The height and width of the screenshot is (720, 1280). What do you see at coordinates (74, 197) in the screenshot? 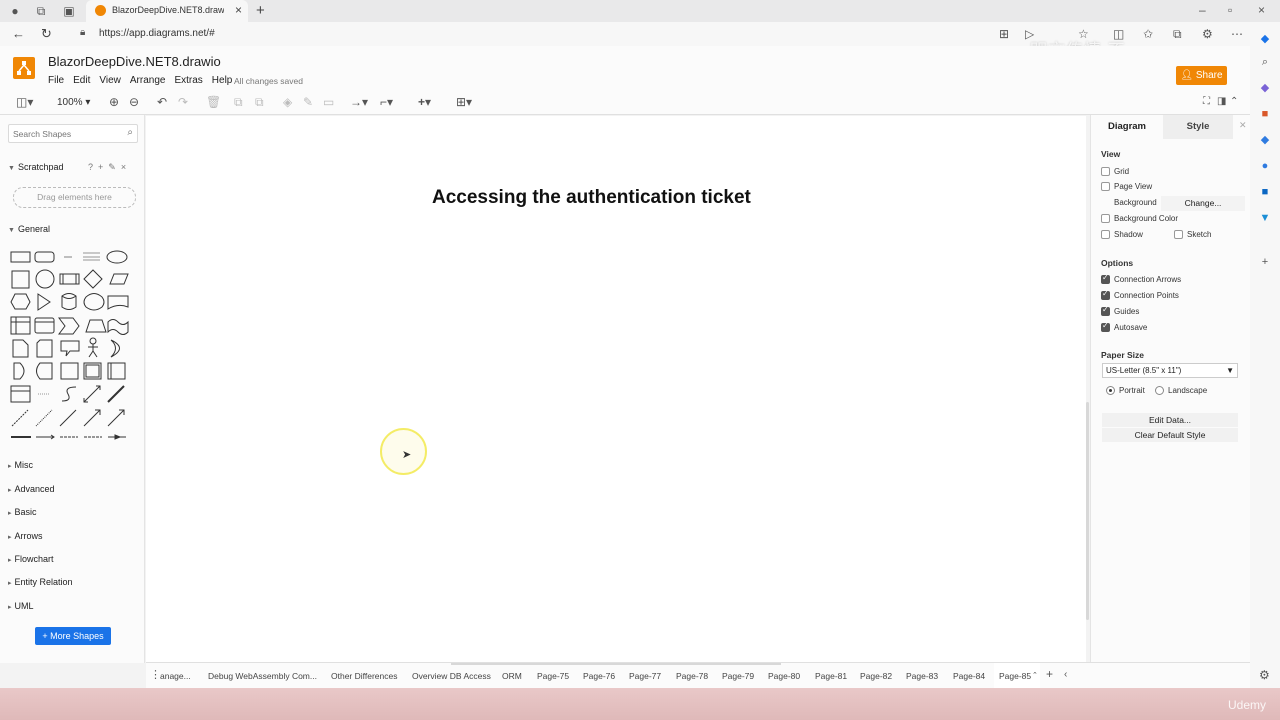
I see `scratchpad-dropzone: Drag elements here` at bounding box center [74, 197].